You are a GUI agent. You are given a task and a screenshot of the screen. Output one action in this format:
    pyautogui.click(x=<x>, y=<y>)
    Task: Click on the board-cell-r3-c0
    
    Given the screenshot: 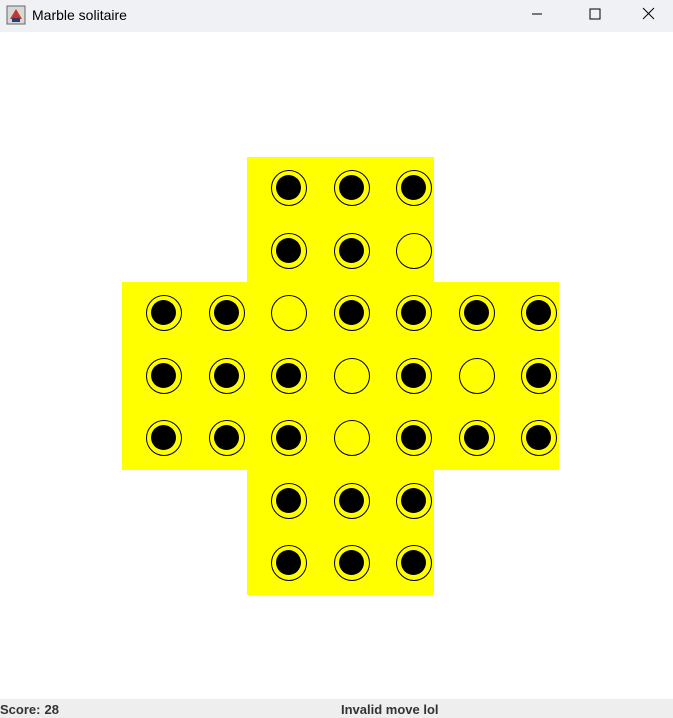 What is the action you would take?
    pyautogui.click(x=164, y=375)
    